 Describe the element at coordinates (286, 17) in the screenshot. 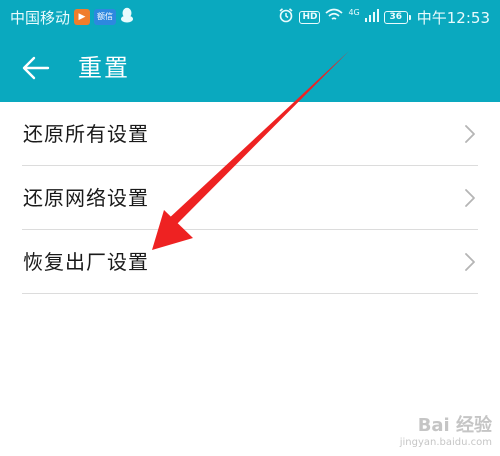

I see `alarm-icon` at that location.